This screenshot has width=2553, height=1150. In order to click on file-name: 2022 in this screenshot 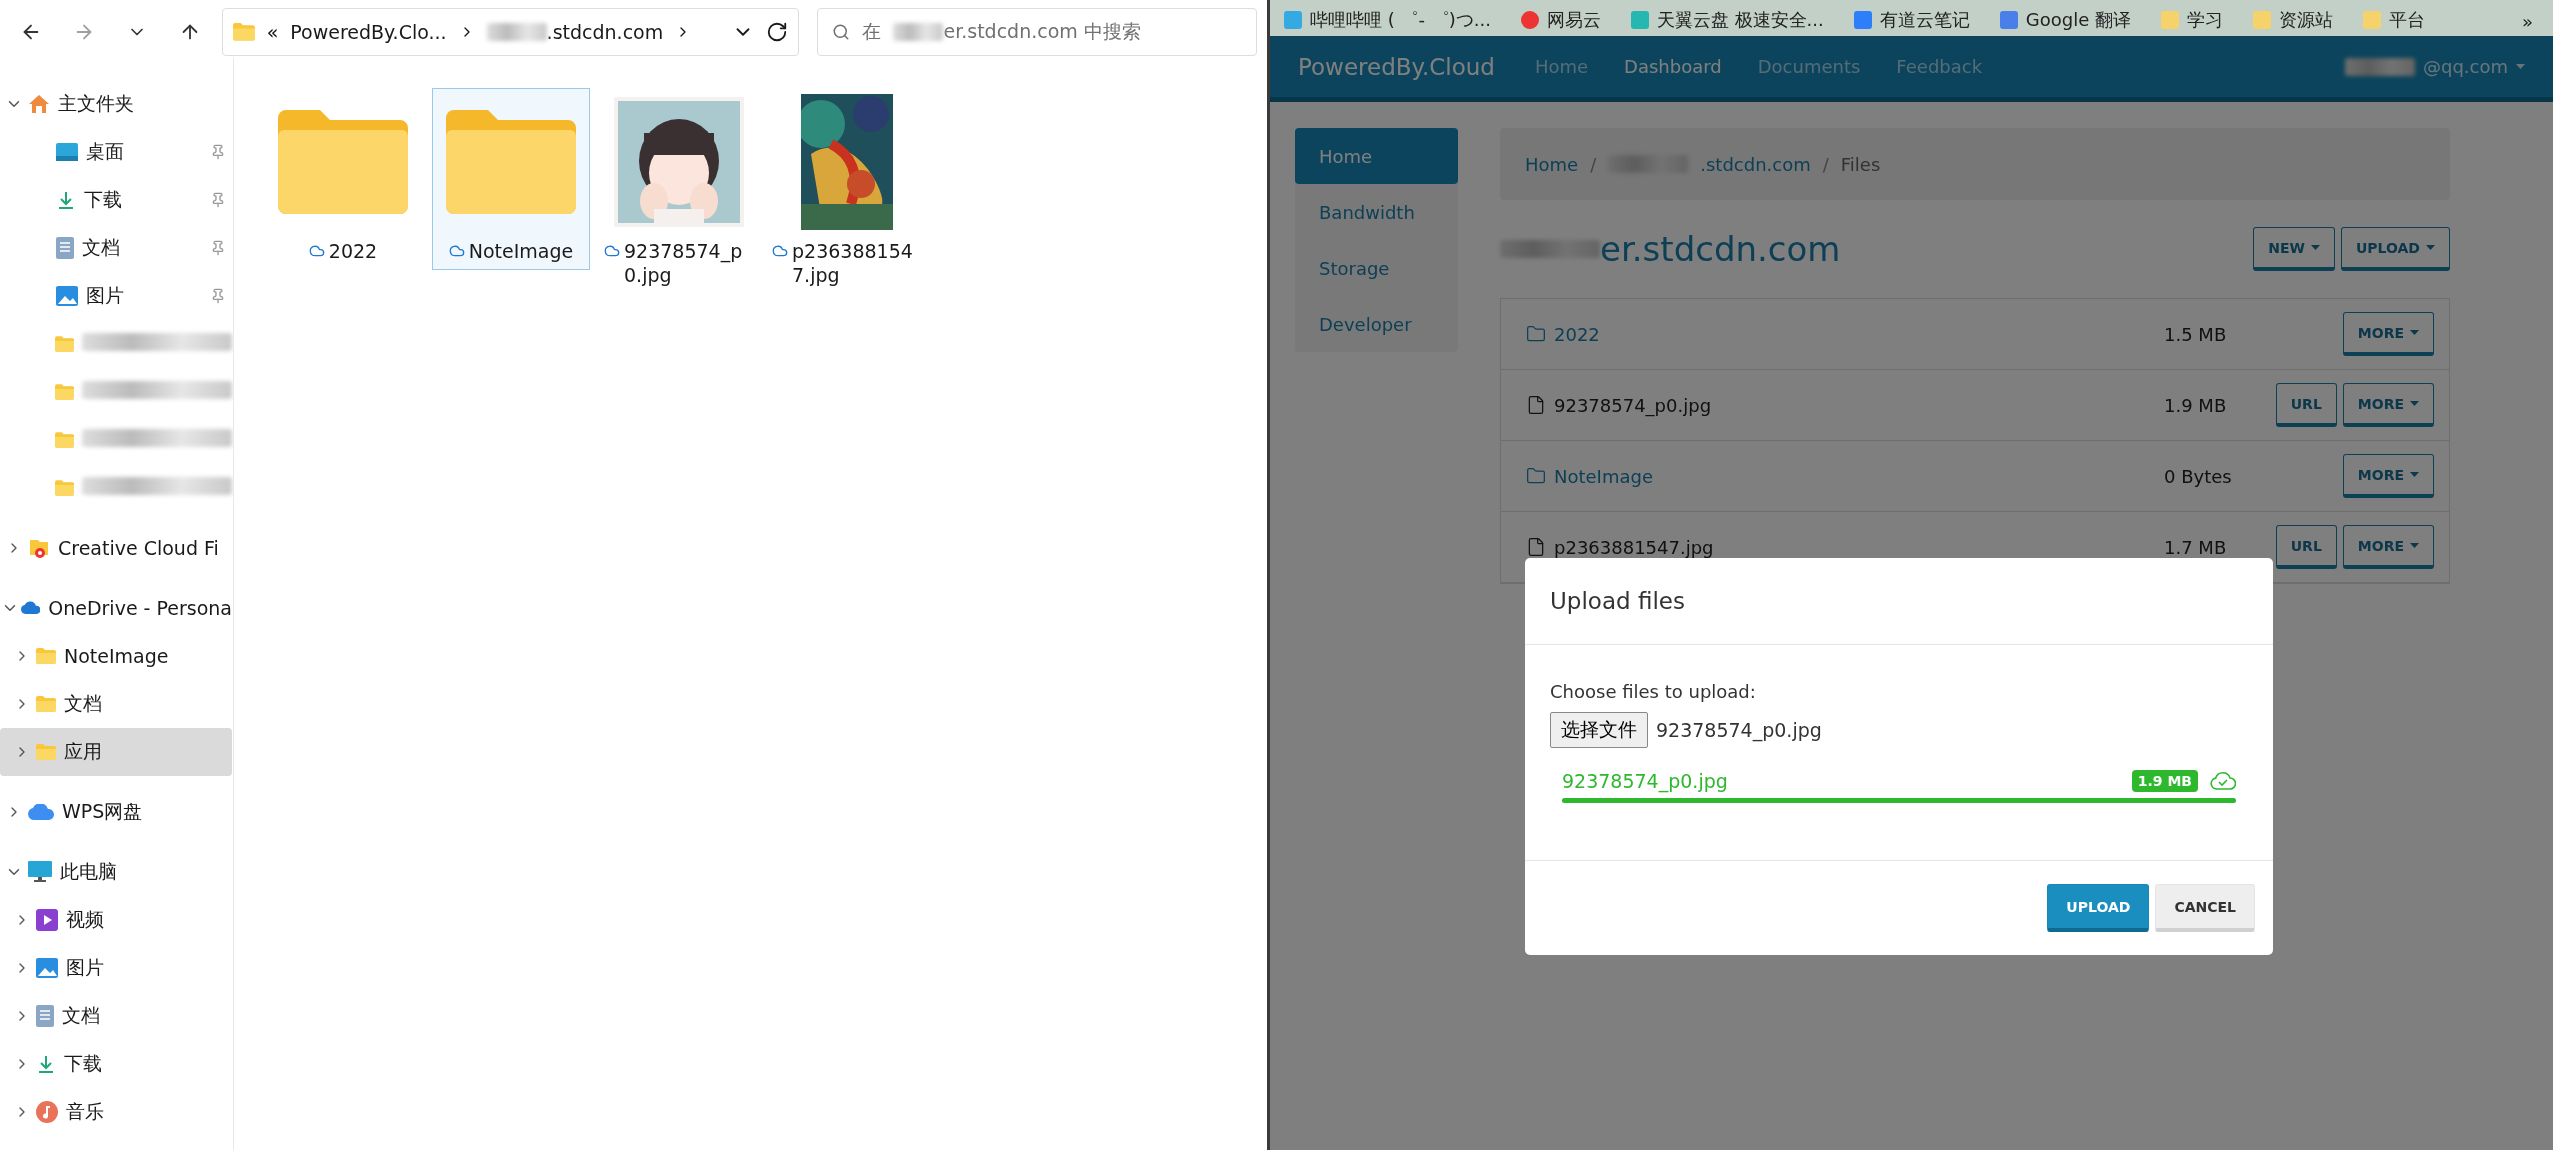, I will do `click(353, 251)`.